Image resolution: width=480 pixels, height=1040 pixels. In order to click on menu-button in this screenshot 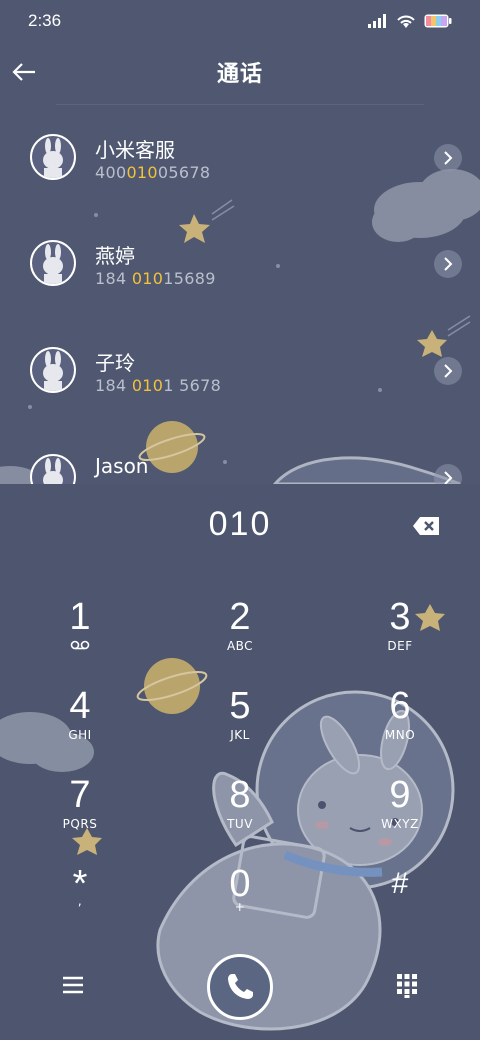, I will do `click(73, 985)`.